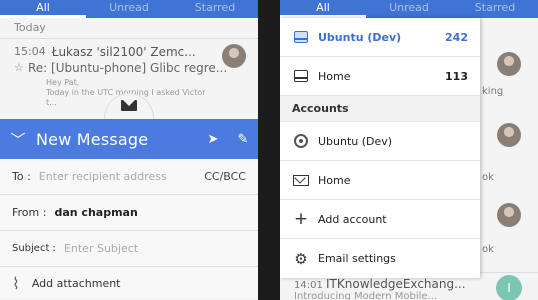 The width and height of the screenshot is (538, 300). Describe the element at coordinates (355, 141) in the screenshot. I see `account-label: Ubuntu (Dev)` at that location.